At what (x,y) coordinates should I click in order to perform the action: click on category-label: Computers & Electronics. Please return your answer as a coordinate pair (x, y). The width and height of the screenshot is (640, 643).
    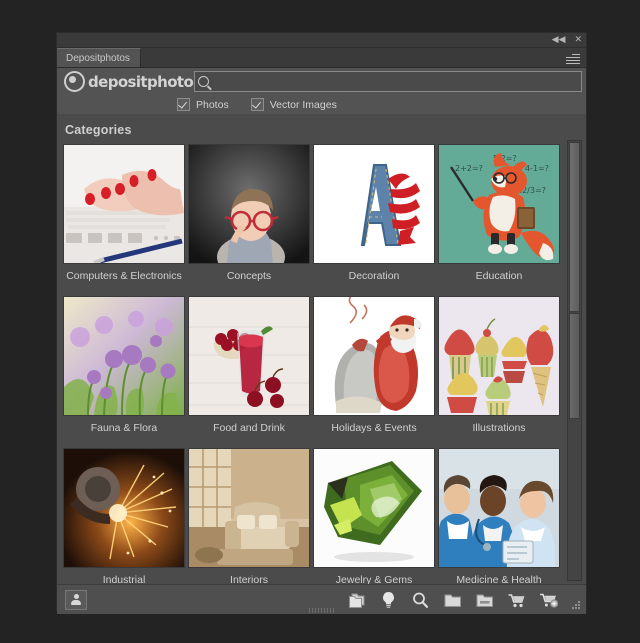
    Looking at the image, I should click on (124, 276).